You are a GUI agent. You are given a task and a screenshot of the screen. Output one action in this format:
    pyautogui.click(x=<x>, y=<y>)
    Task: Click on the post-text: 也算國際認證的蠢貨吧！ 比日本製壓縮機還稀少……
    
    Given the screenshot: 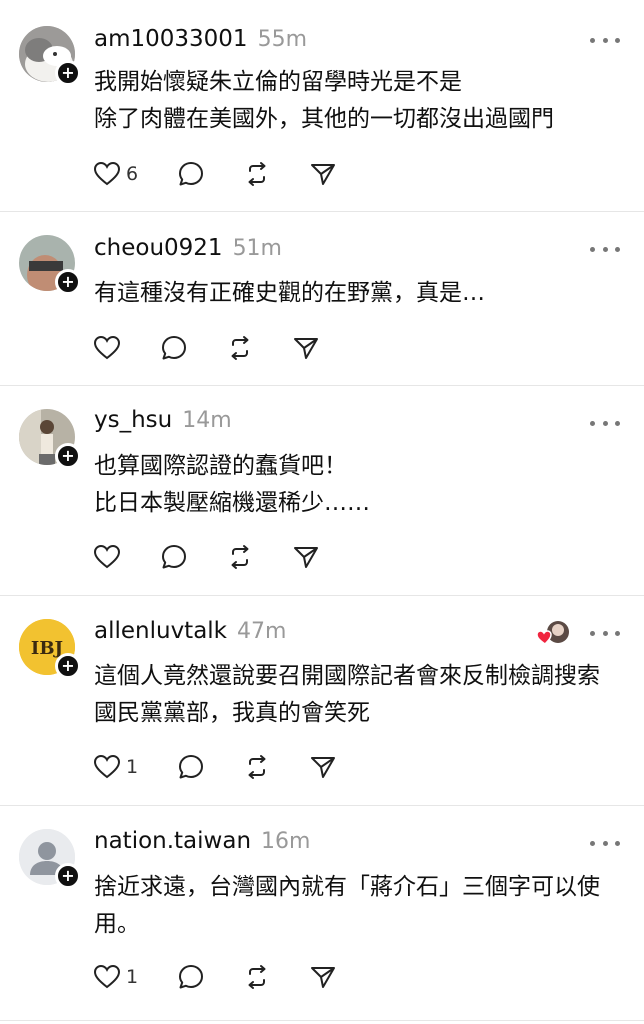 What is the action you would take?
    pyautogui.click(x=232, y=484)
    